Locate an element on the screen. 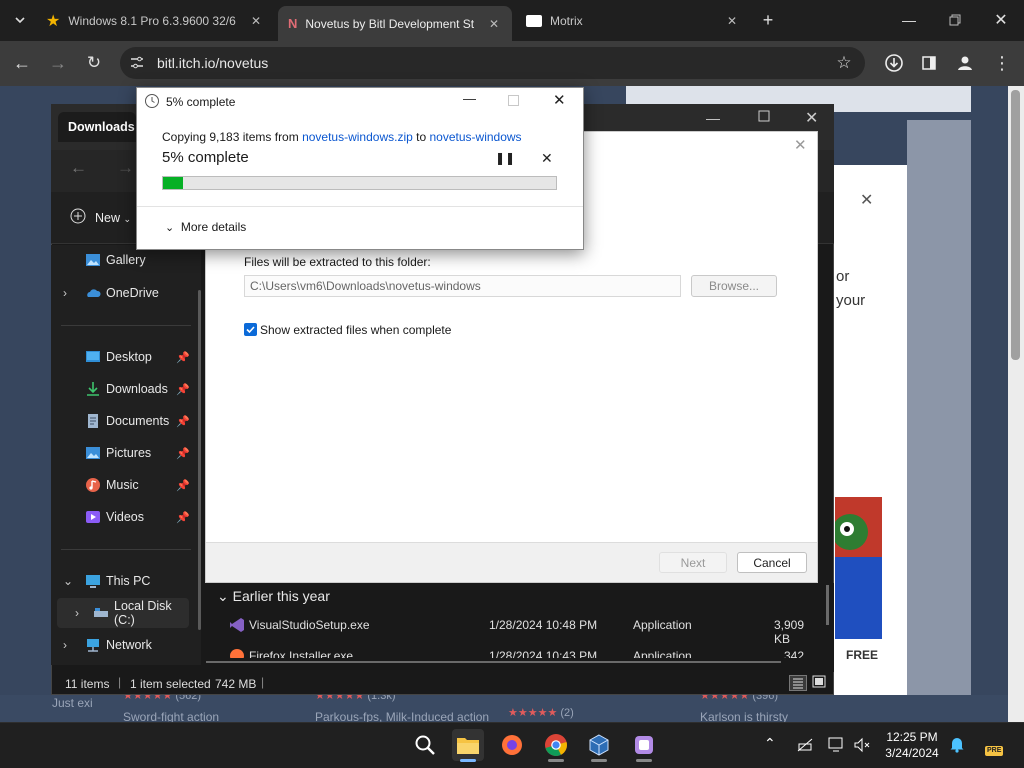 This screenshot has height=768, width=1024. tab-windows: ★ Windows 8.1 Pro 6.3.9600 32/6 ✕ is located at coordinates (155, 20).